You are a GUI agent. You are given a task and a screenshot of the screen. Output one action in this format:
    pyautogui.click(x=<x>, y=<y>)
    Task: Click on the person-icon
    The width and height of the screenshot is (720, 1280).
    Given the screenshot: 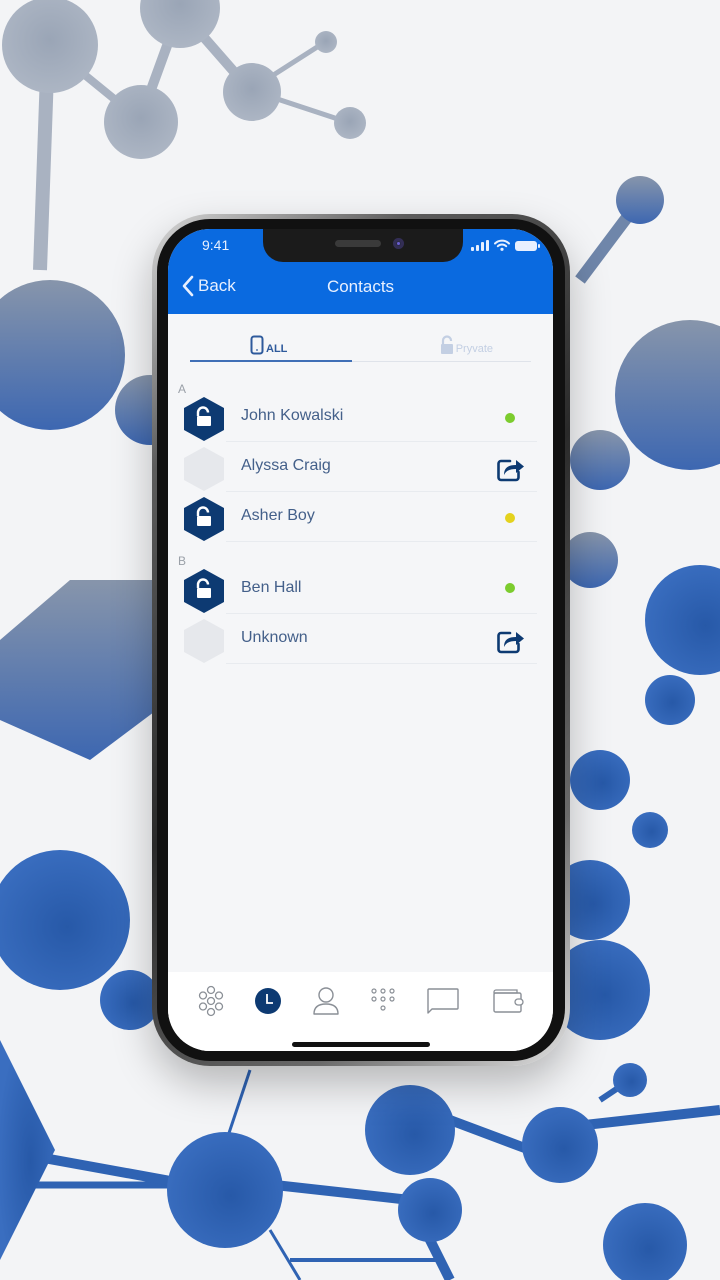 What is the action you would take?
    pyautogui.click(x=326, y=1001)
    